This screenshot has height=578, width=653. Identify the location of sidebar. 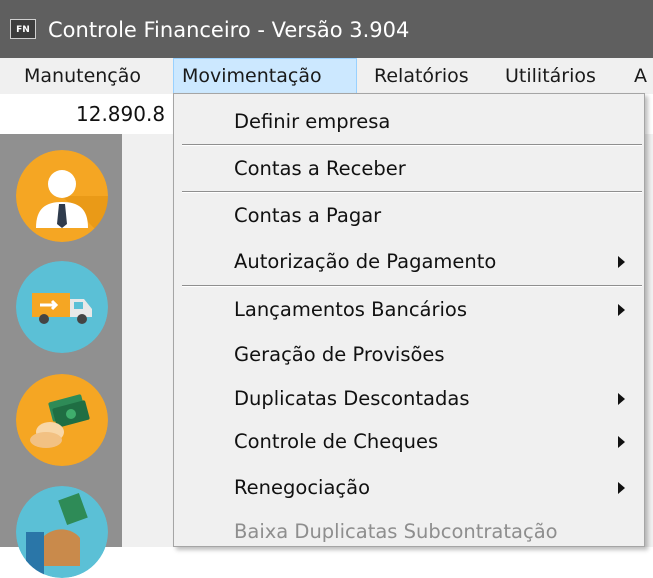
(61, 356).